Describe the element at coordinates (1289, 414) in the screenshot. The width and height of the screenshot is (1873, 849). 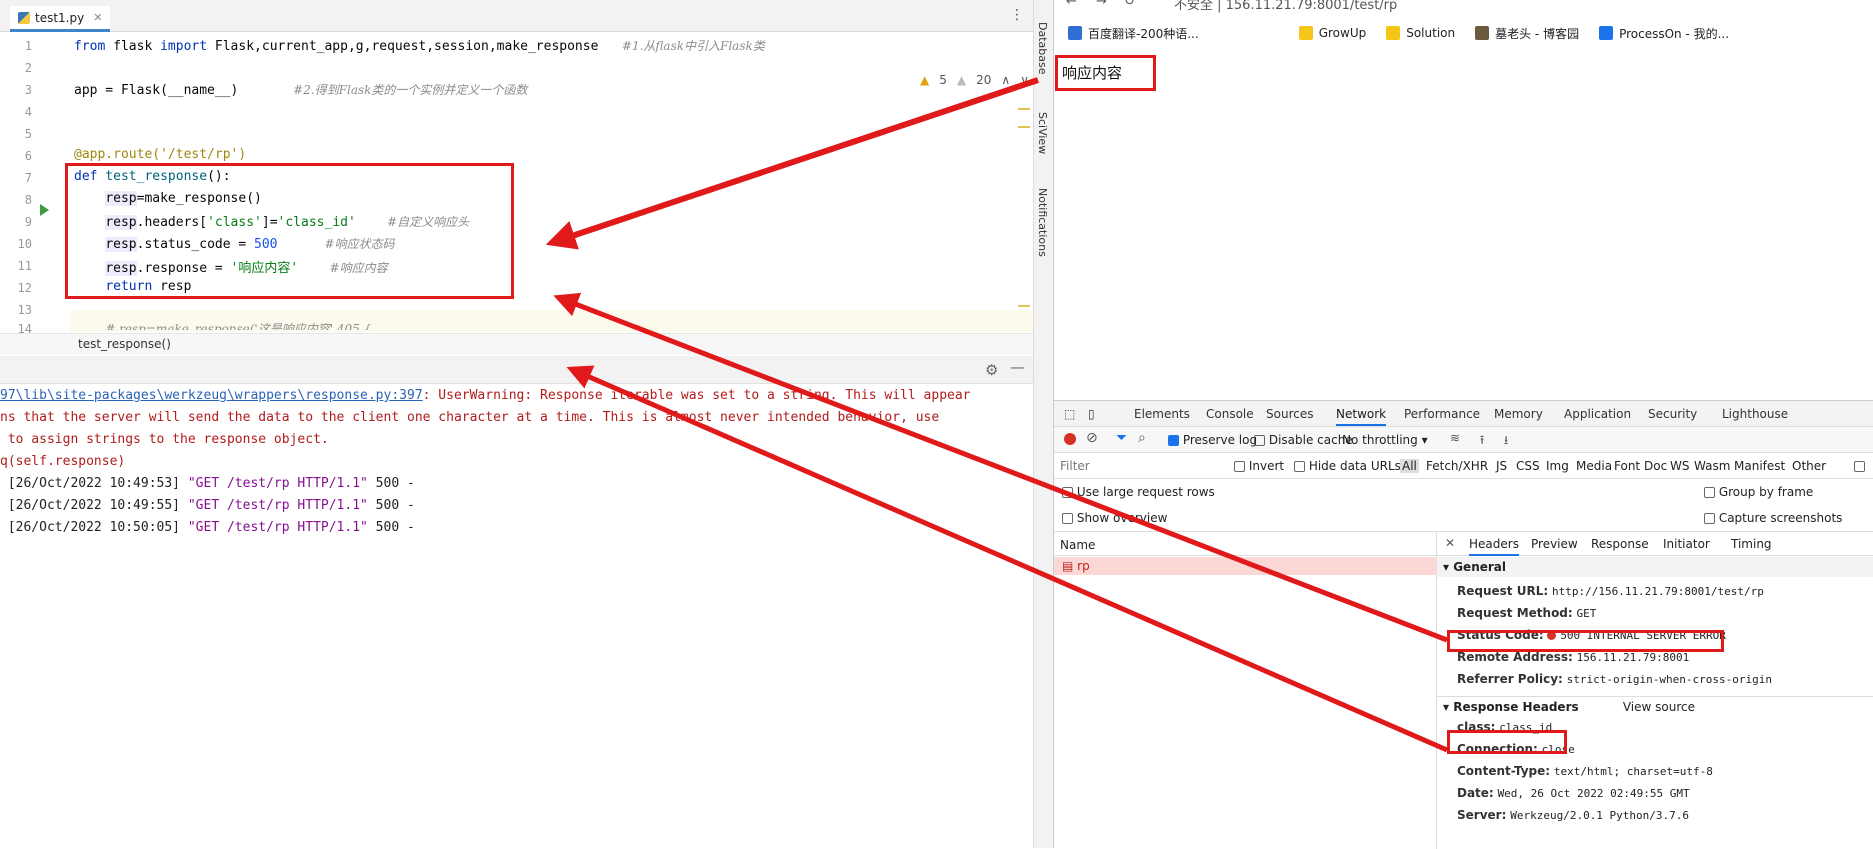
I see `tab-sources: Sources` at that location.